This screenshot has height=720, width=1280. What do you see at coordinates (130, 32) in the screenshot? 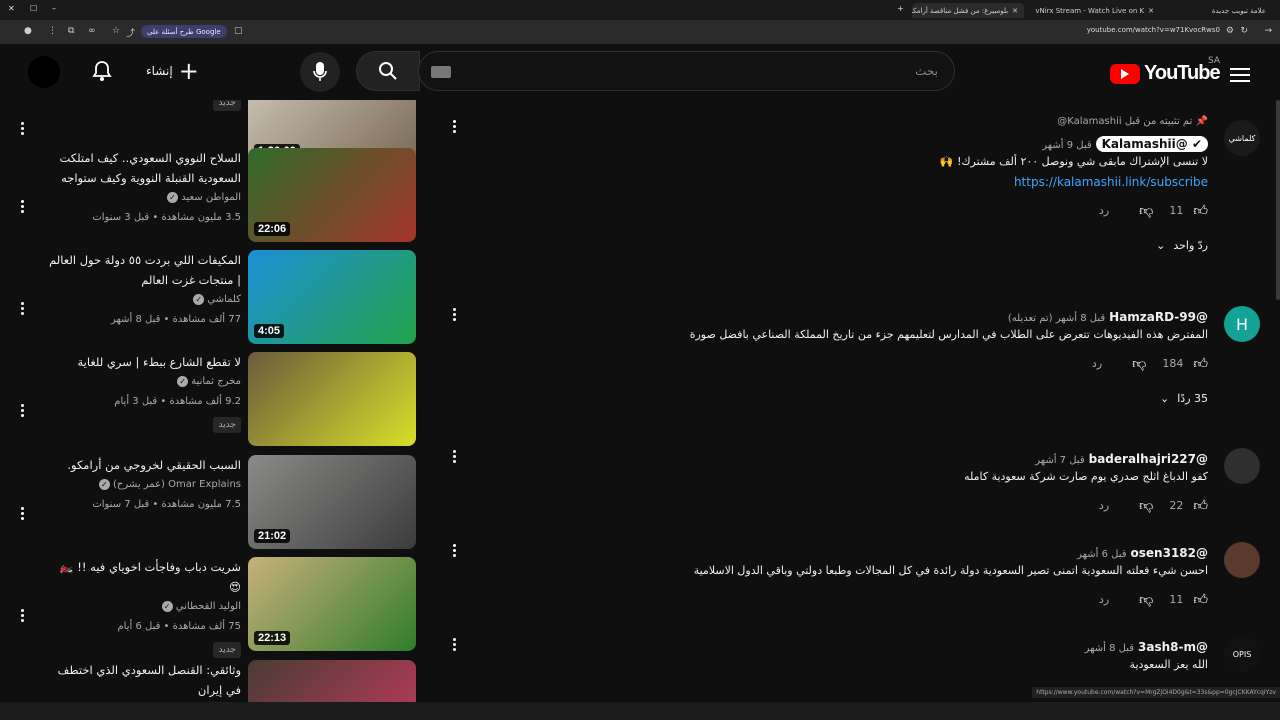
I see `share-icon: ⤴` at bounding box center [130, 32].